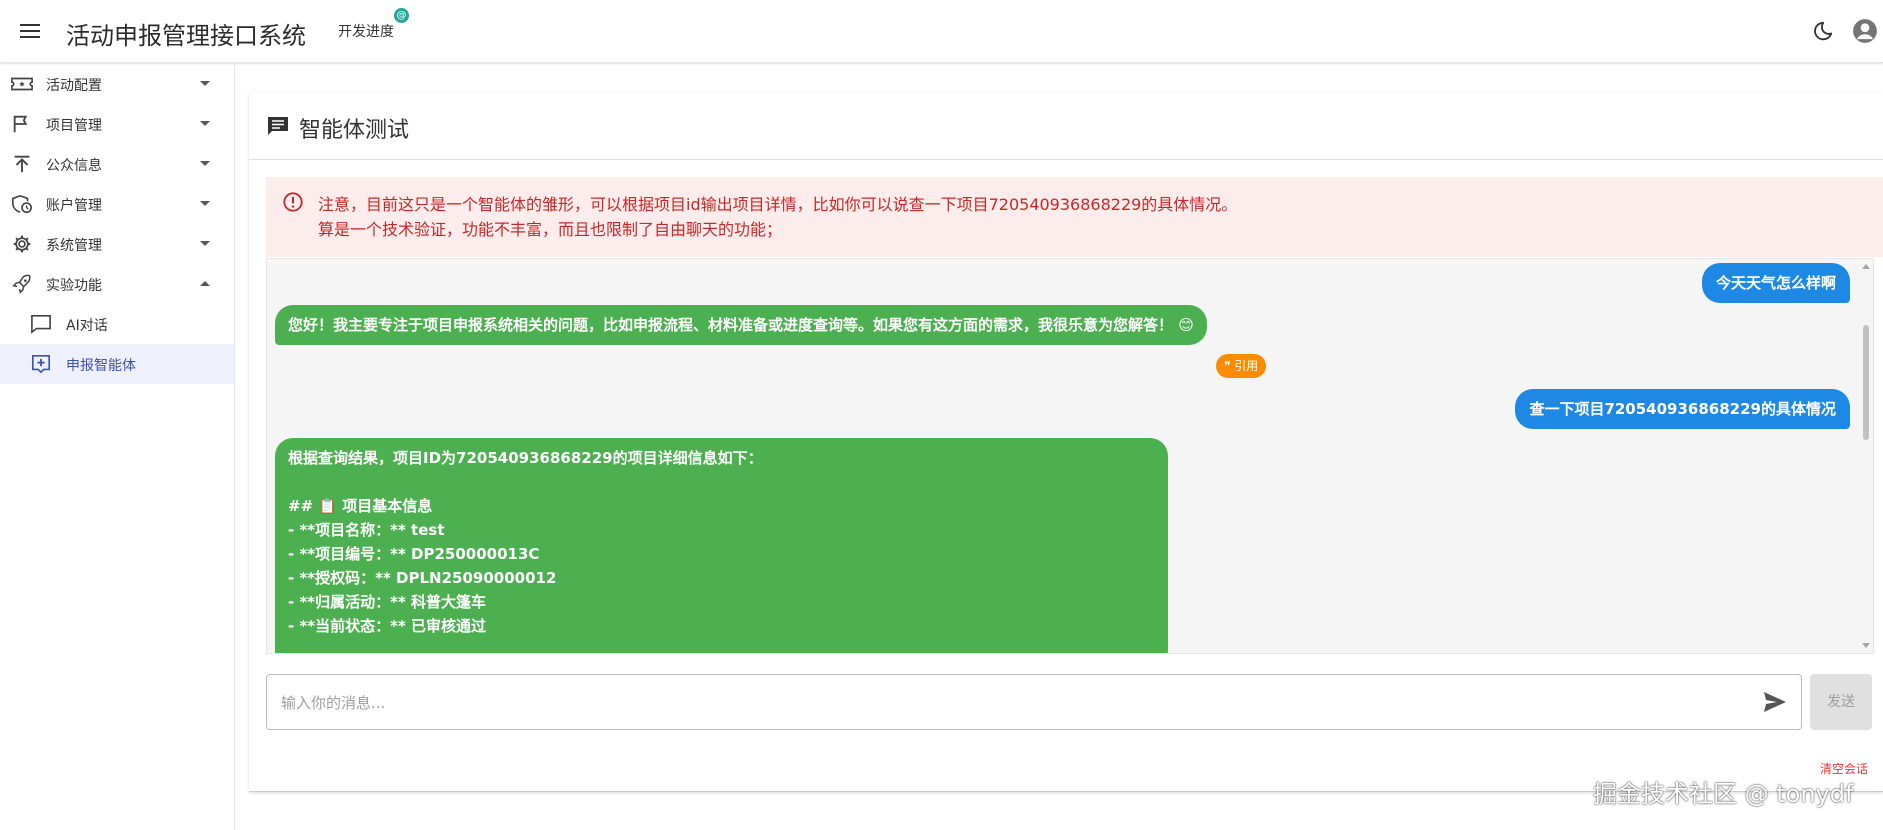 The image size is (1883, 830). What do you see at coordinates (414, 554) in the screenshot?
I see `message-line: - **项目编号：** DP250000013C` at bounding box center [414, 554].